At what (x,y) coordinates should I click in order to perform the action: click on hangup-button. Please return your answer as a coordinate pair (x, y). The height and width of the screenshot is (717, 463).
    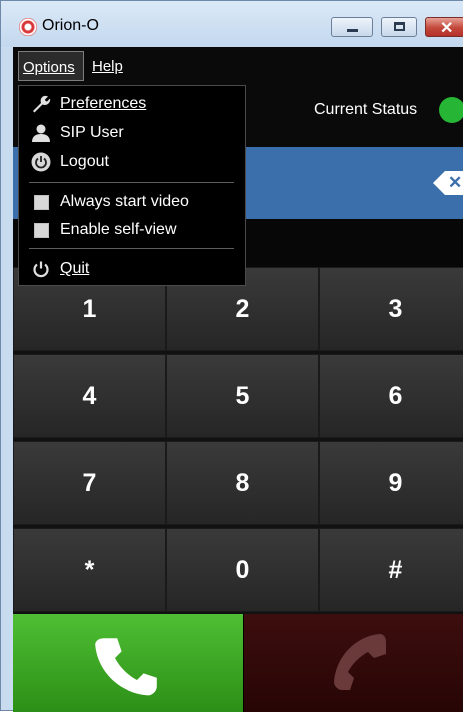
    Looking at the image, I should click on (353, 663).